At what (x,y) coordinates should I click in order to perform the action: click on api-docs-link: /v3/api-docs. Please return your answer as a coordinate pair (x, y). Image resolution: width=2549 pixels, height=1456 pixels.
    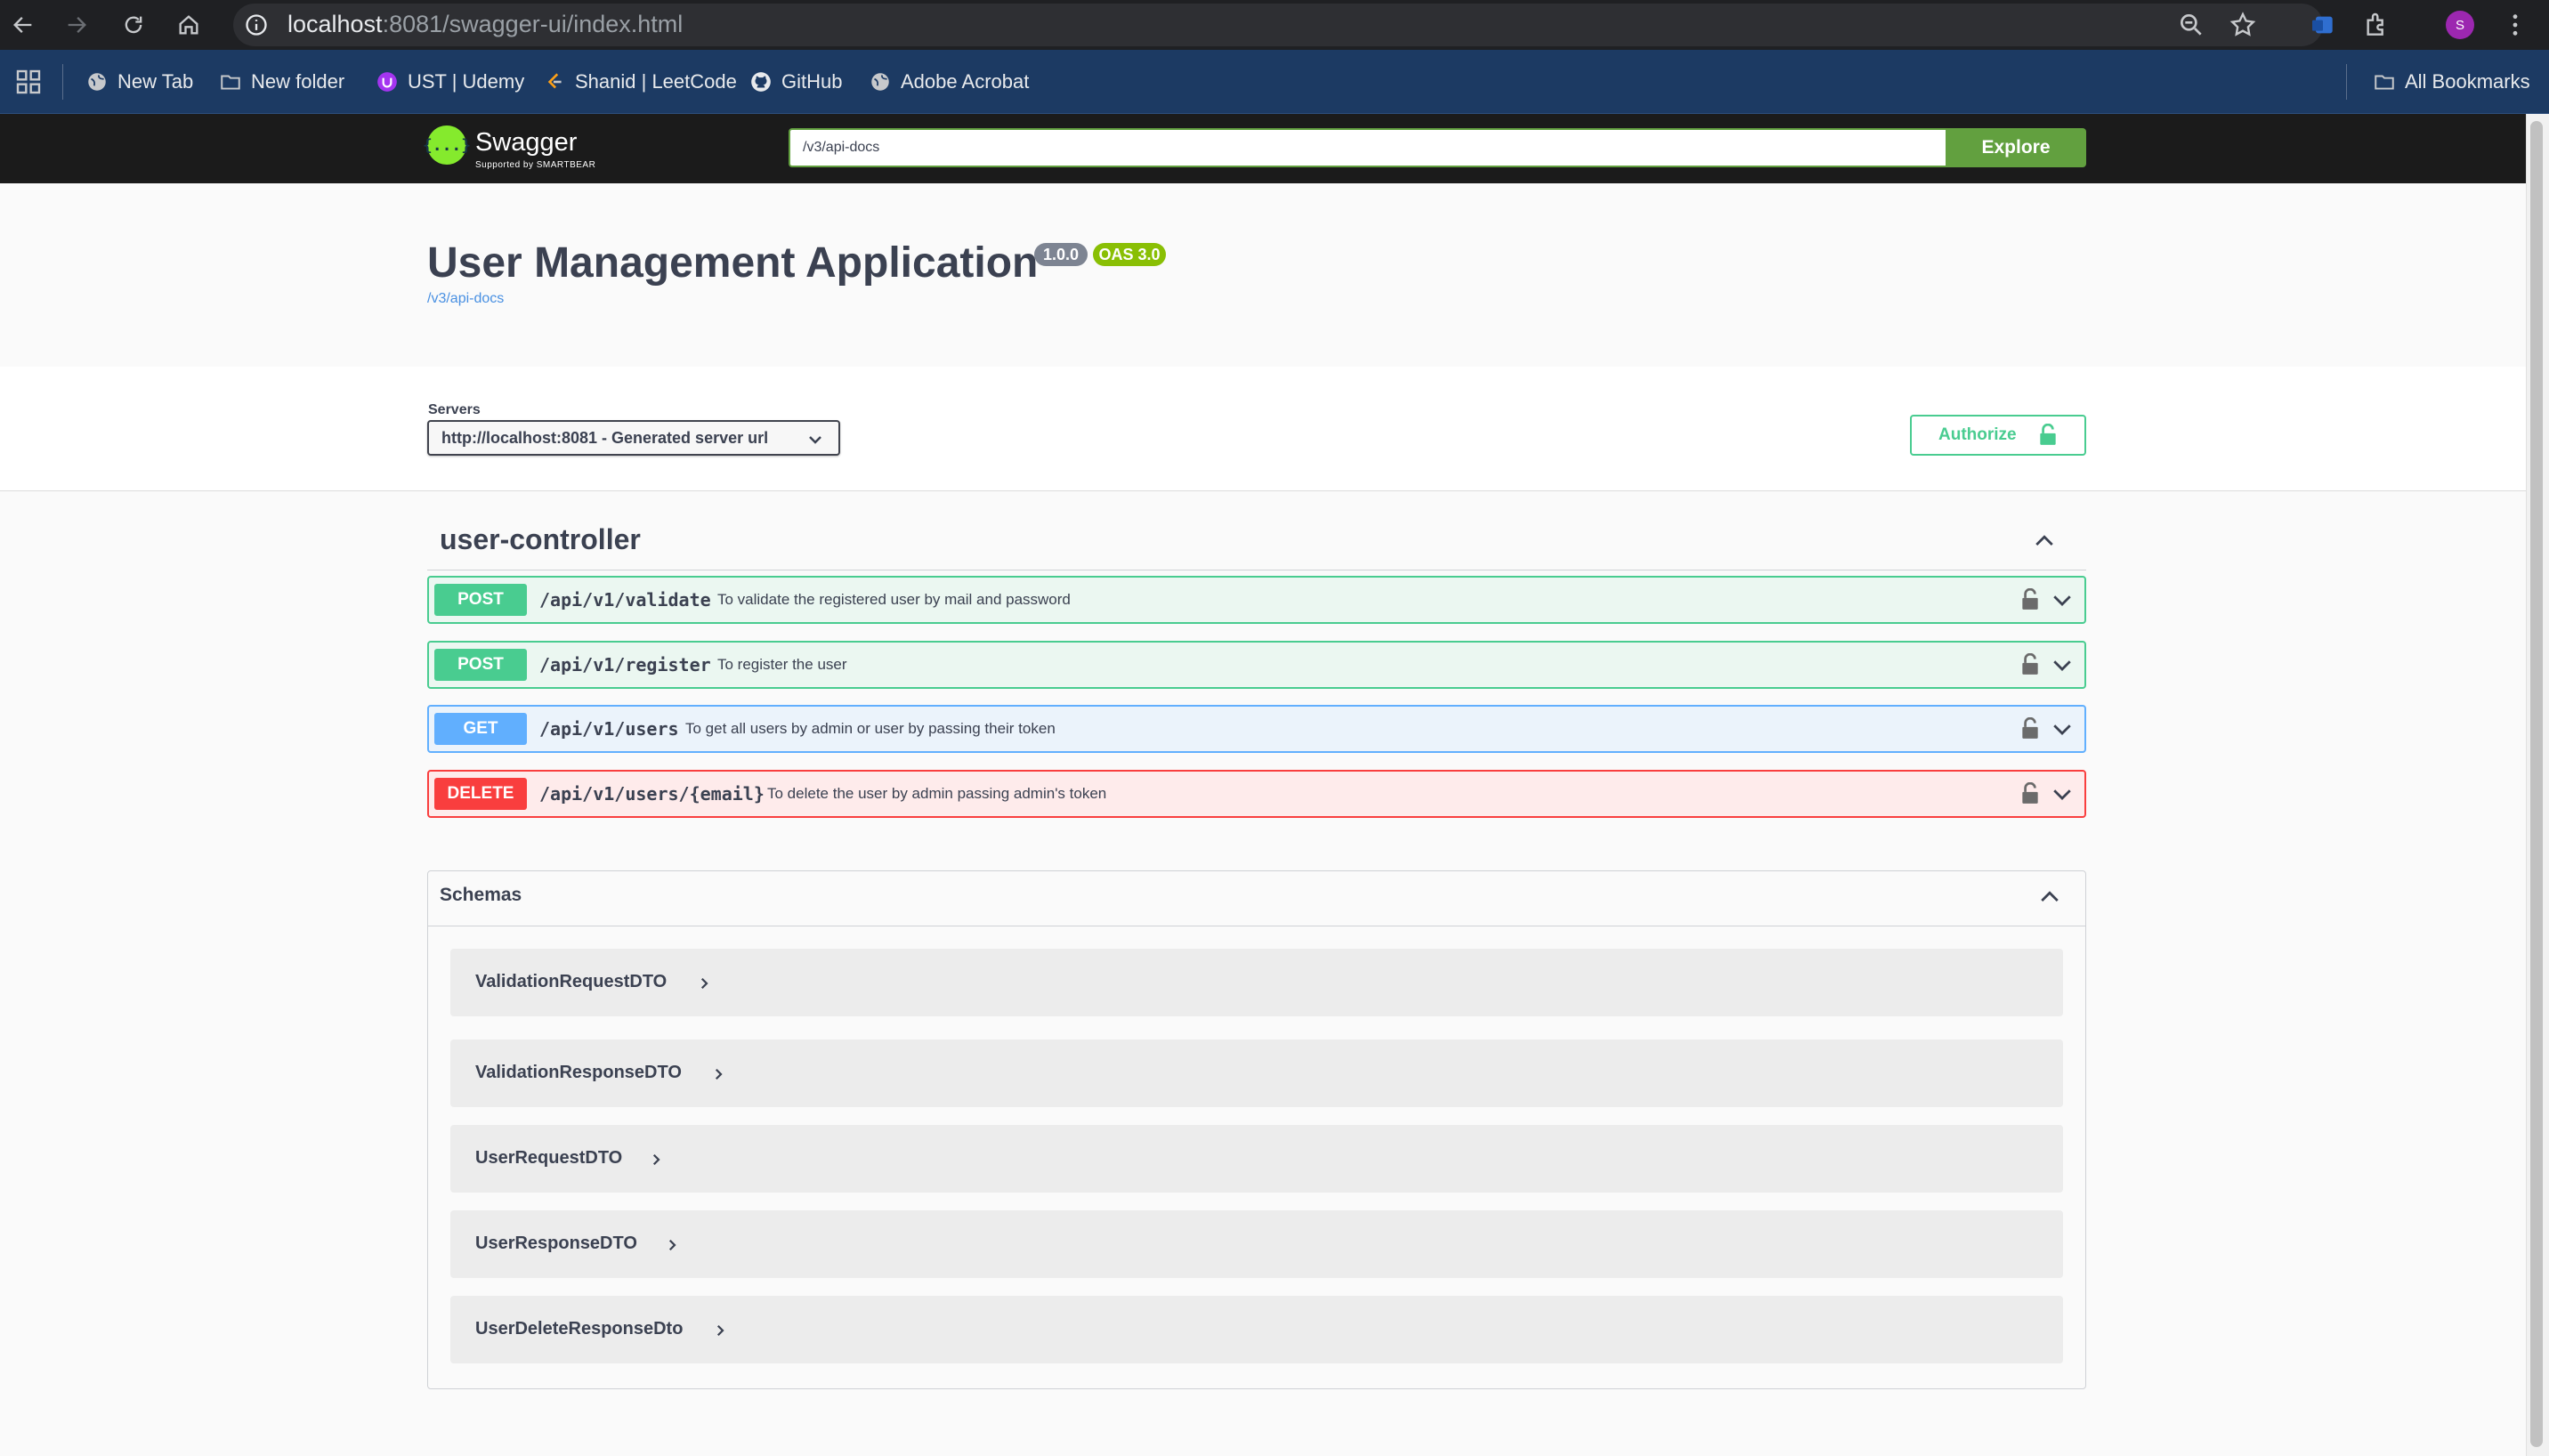
    Looking at the image, I should click on (465, 299).